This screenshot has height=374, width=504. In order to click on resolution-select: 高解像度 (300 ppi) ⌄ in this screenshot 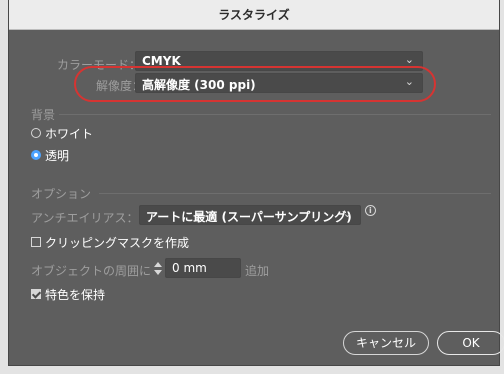, I will do `click(279, 83)`.